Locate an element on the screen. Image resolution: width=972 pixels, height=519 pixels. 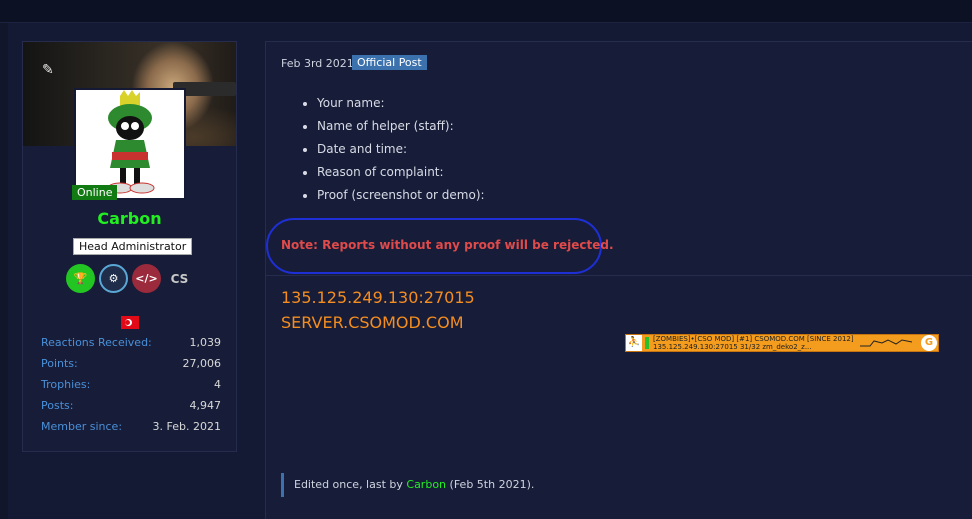
trophy-badges: 🏆 ⚙ </> CS is located at coordinates (130, 278).